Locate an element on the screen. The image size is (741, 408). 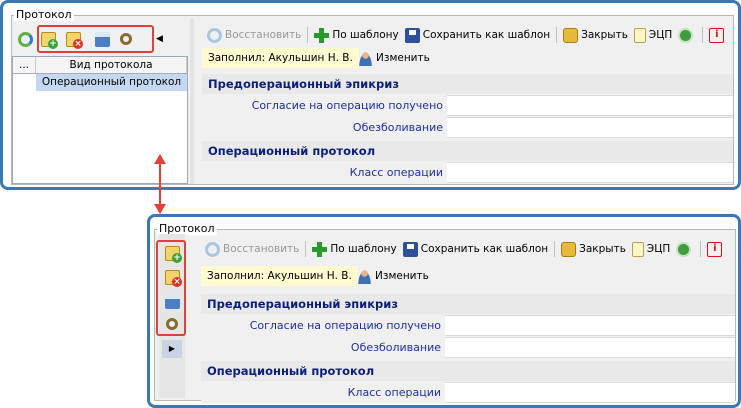
refresh-icon is located at coordinates (25, 39).